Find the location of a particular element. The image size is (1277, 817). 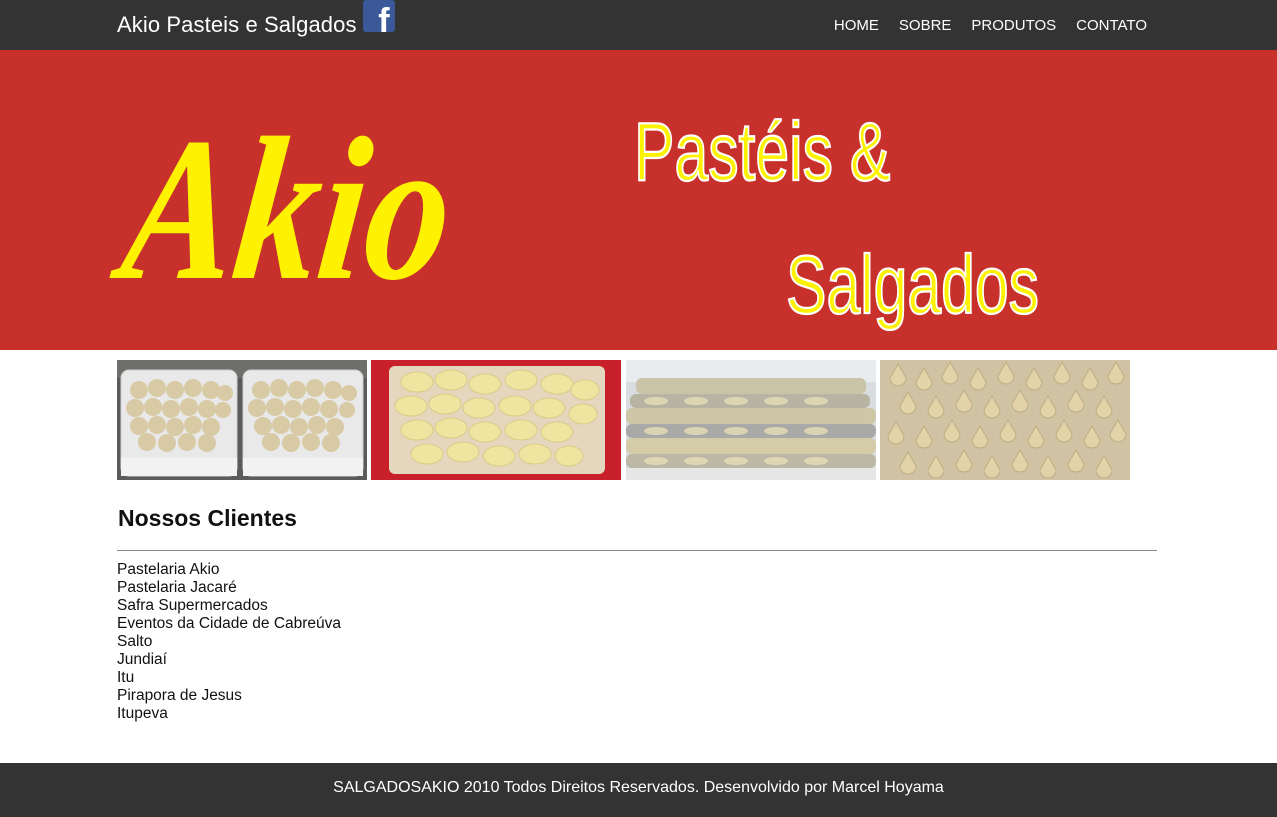

clients-title: Nossos Clientes is located at coordinates (207, 518).